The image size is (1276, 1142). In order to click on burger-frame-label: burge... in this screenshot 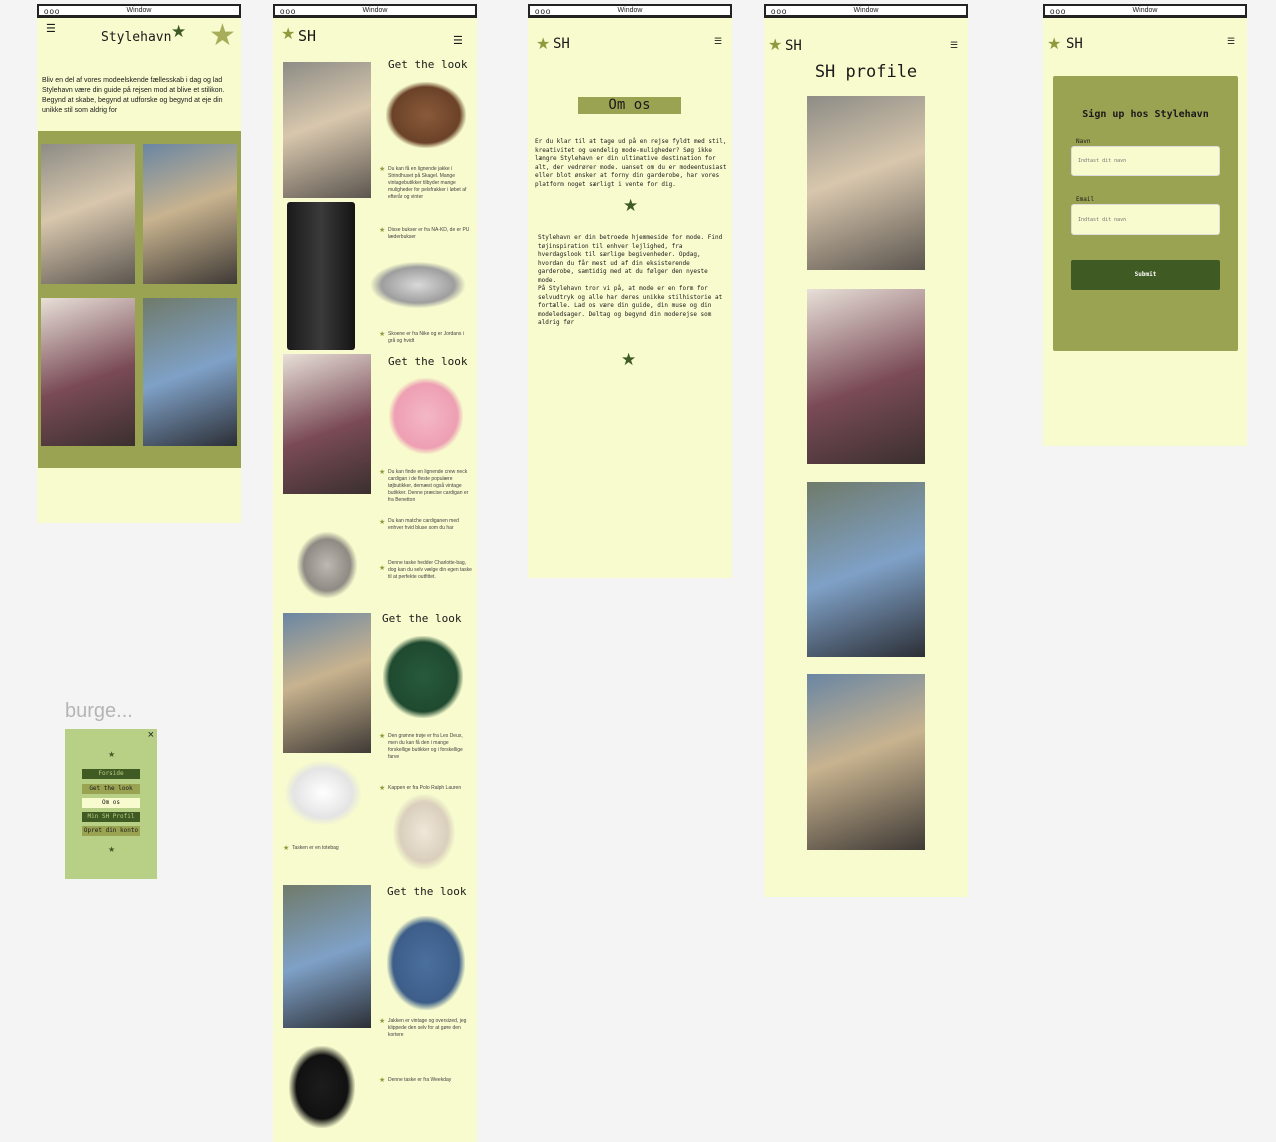, I will do `click(99, 711)`.